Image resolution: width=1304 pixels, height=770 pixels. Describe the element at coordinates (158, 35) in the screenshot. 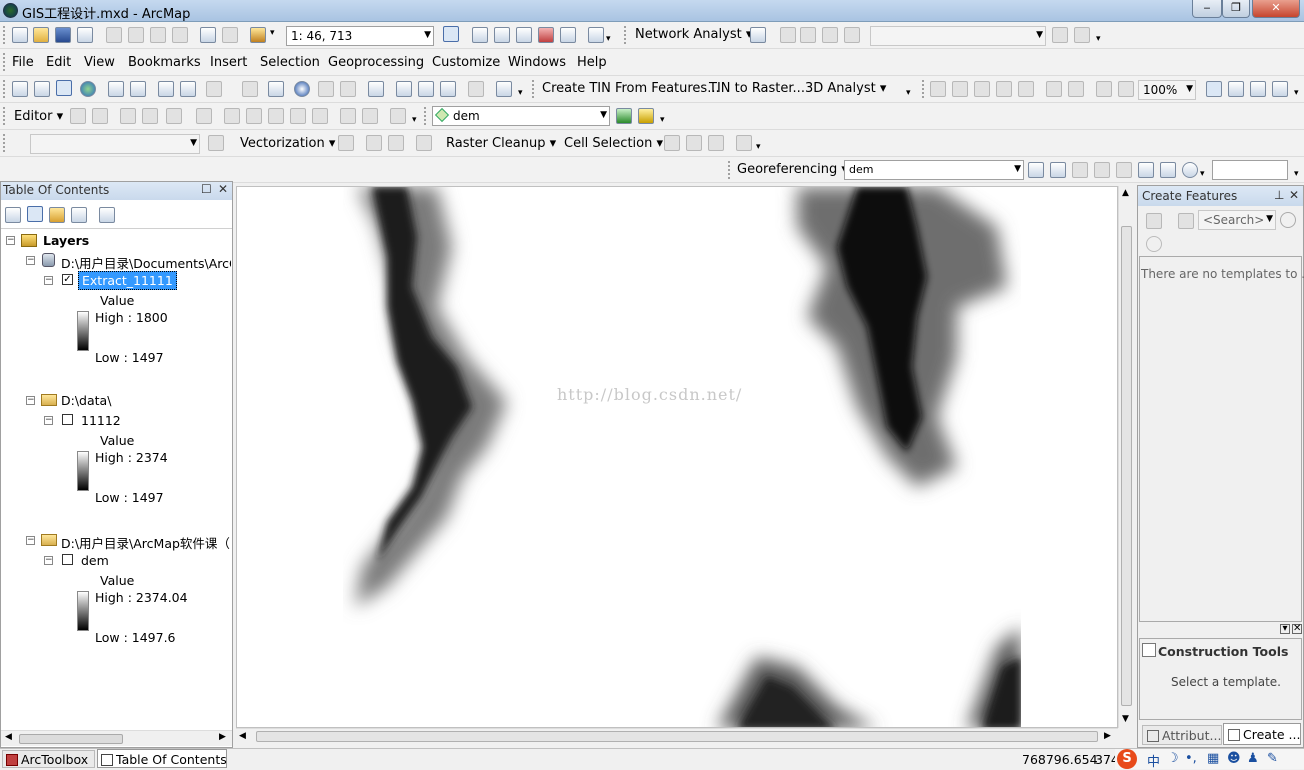

I see `paste-icon` at that location.